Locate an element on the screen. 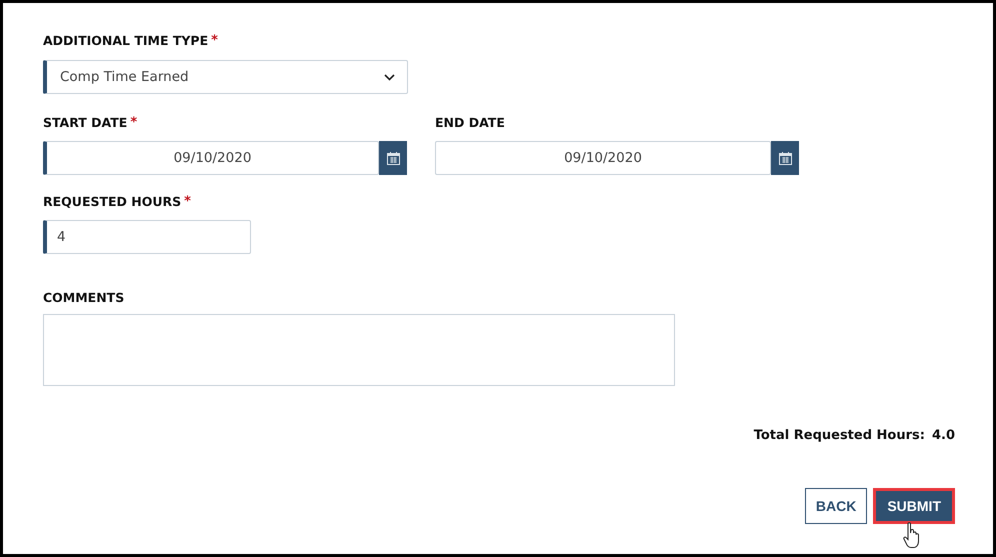 The image size is (996, 557). field-label: REQUESTED HOURS is located at coordinates (112, 201).